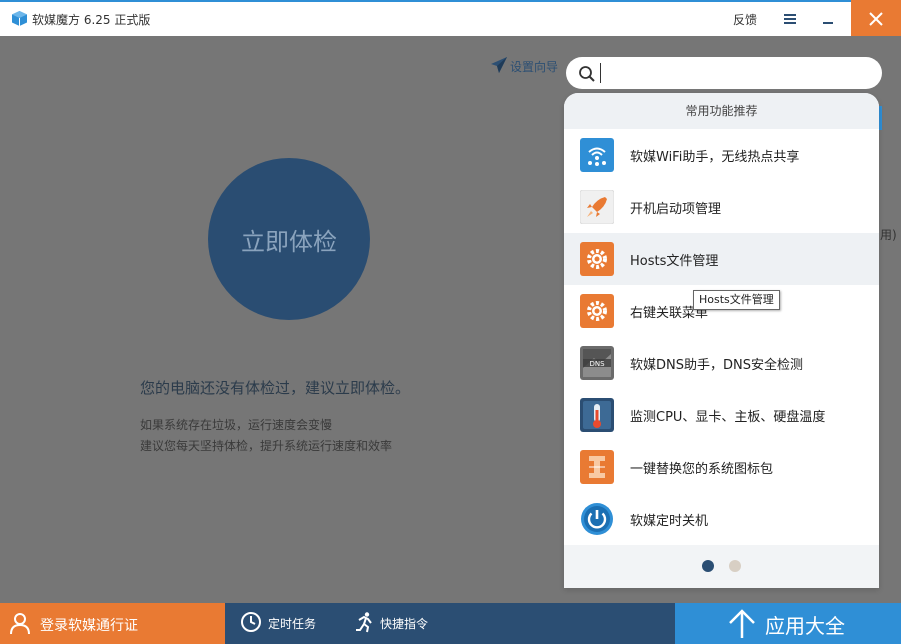  Describe the element at coordinates (669, 521) in the screenshot. I see `list-item-label: 软媒定时关机` at that location.